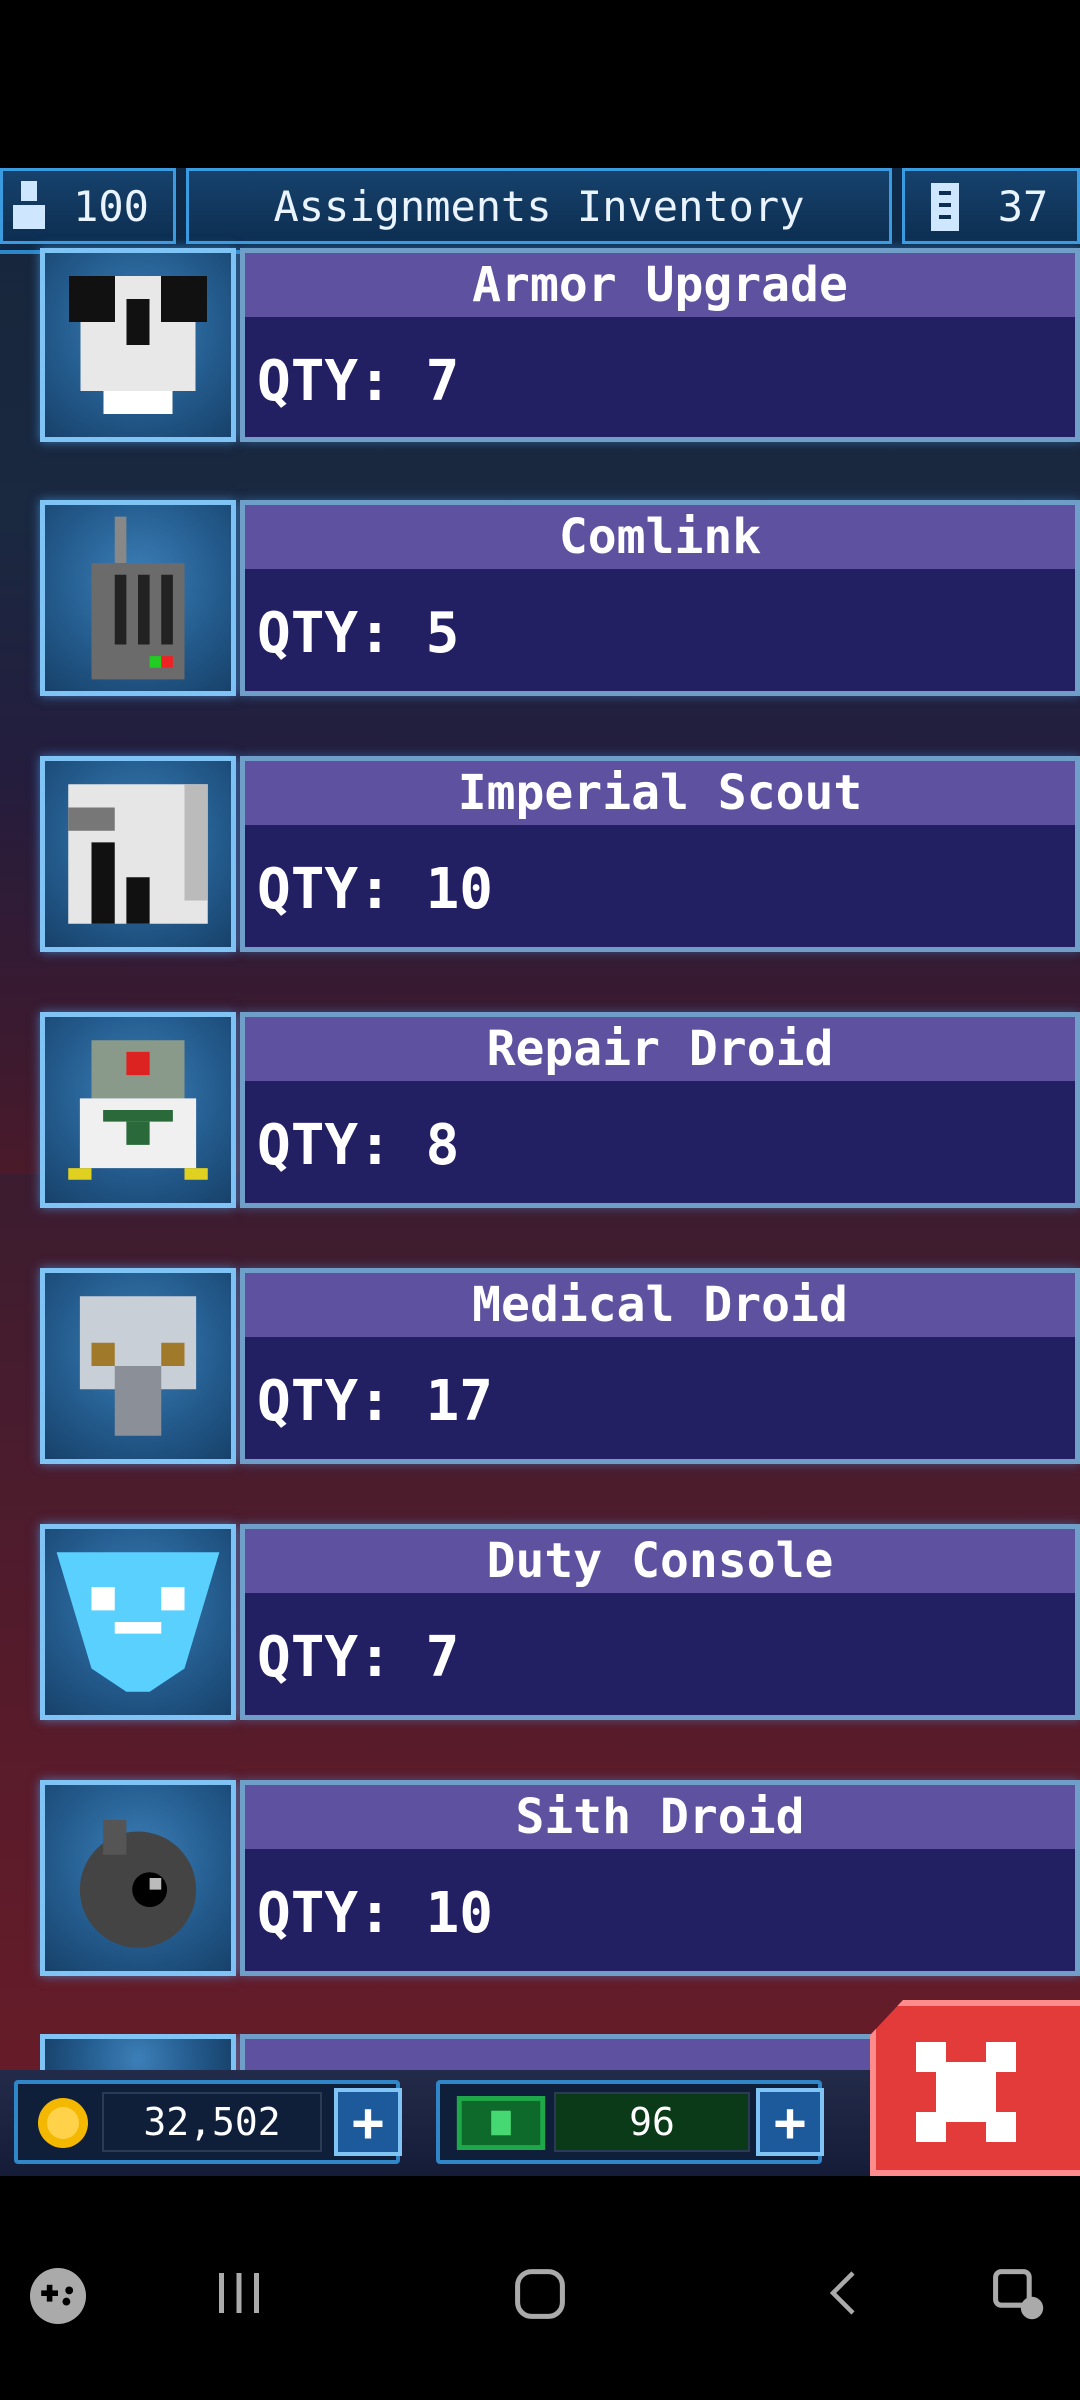 This screenshot has height=2400, width=1080. What do you see at coordinates (501, 2123) in the screenshot?
I see `bux-icon` at bounding box center [501, 2123].